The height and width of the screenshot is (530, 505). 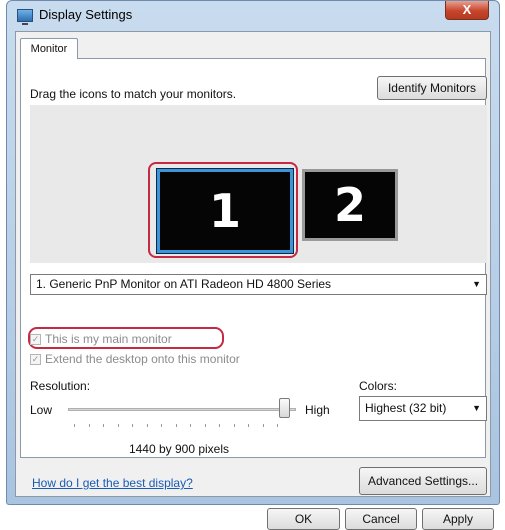 I want to click on resolution-slider-track, so click(x=182, y=409).